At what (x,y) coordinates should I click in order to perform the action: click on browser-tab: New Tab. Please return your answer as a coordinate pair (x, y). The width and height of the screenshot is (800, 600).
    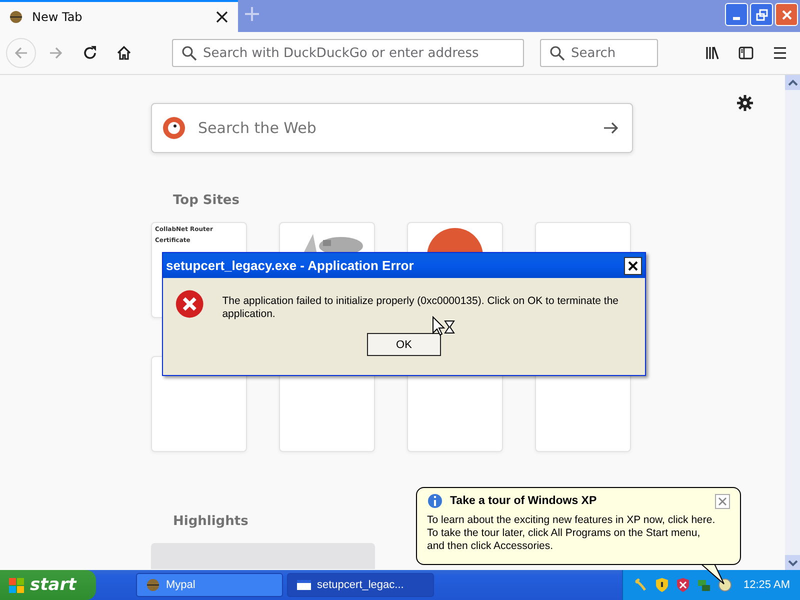
    Looking at the image, I should click on (119, 16).